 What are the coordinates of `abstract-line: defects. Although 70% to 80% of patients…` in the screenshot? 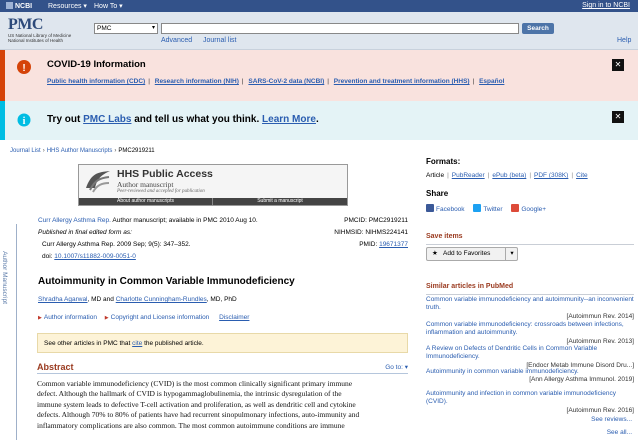 It's located at (198, 415).